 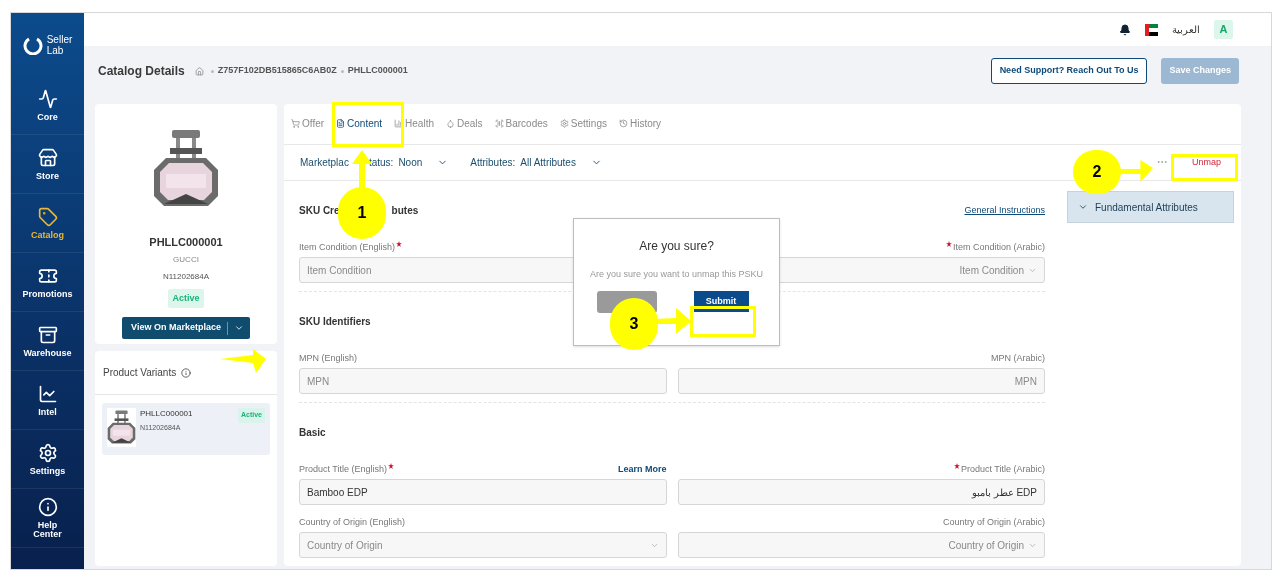 What do you see at coordinates (640, 124) in the screenshot?
I see `tab: History` at bounding box center [640, 124].